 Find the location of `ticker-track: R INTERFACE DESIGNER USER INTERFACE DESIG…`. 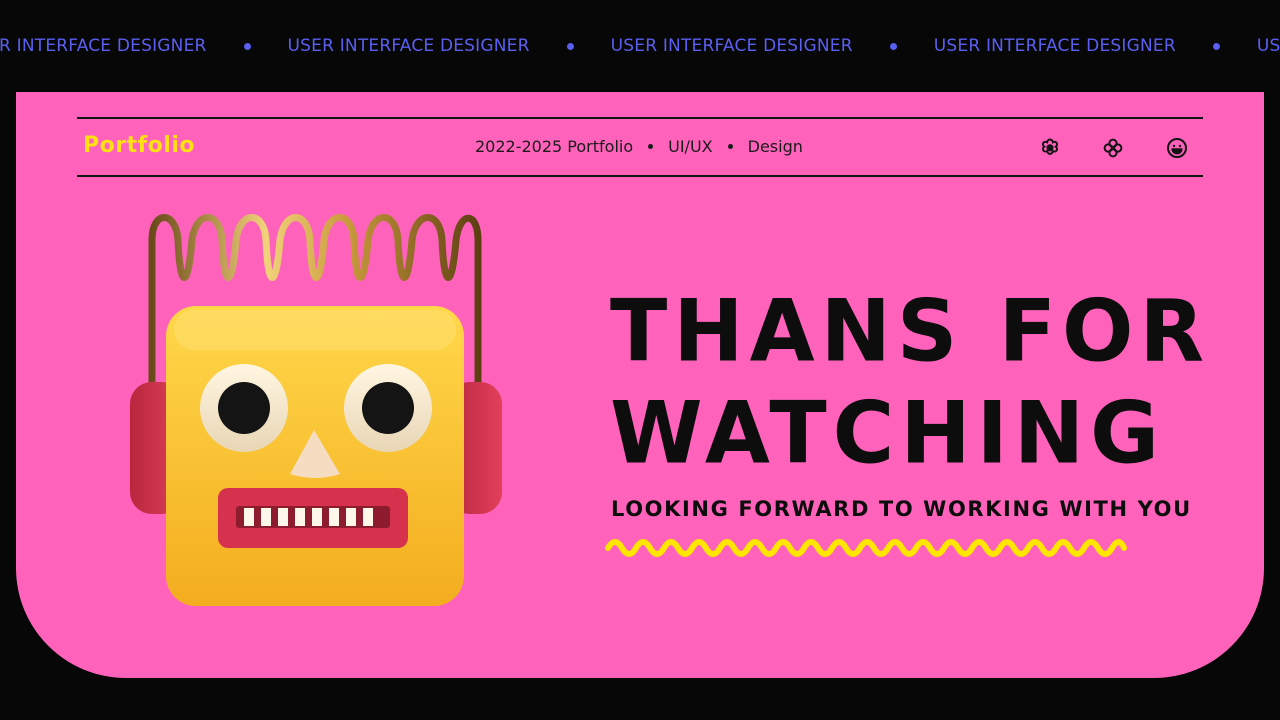

ticker-track: R INTERFACE DESIGNER USER INTERFACE DESIG… is located at coordinates (640, 46).